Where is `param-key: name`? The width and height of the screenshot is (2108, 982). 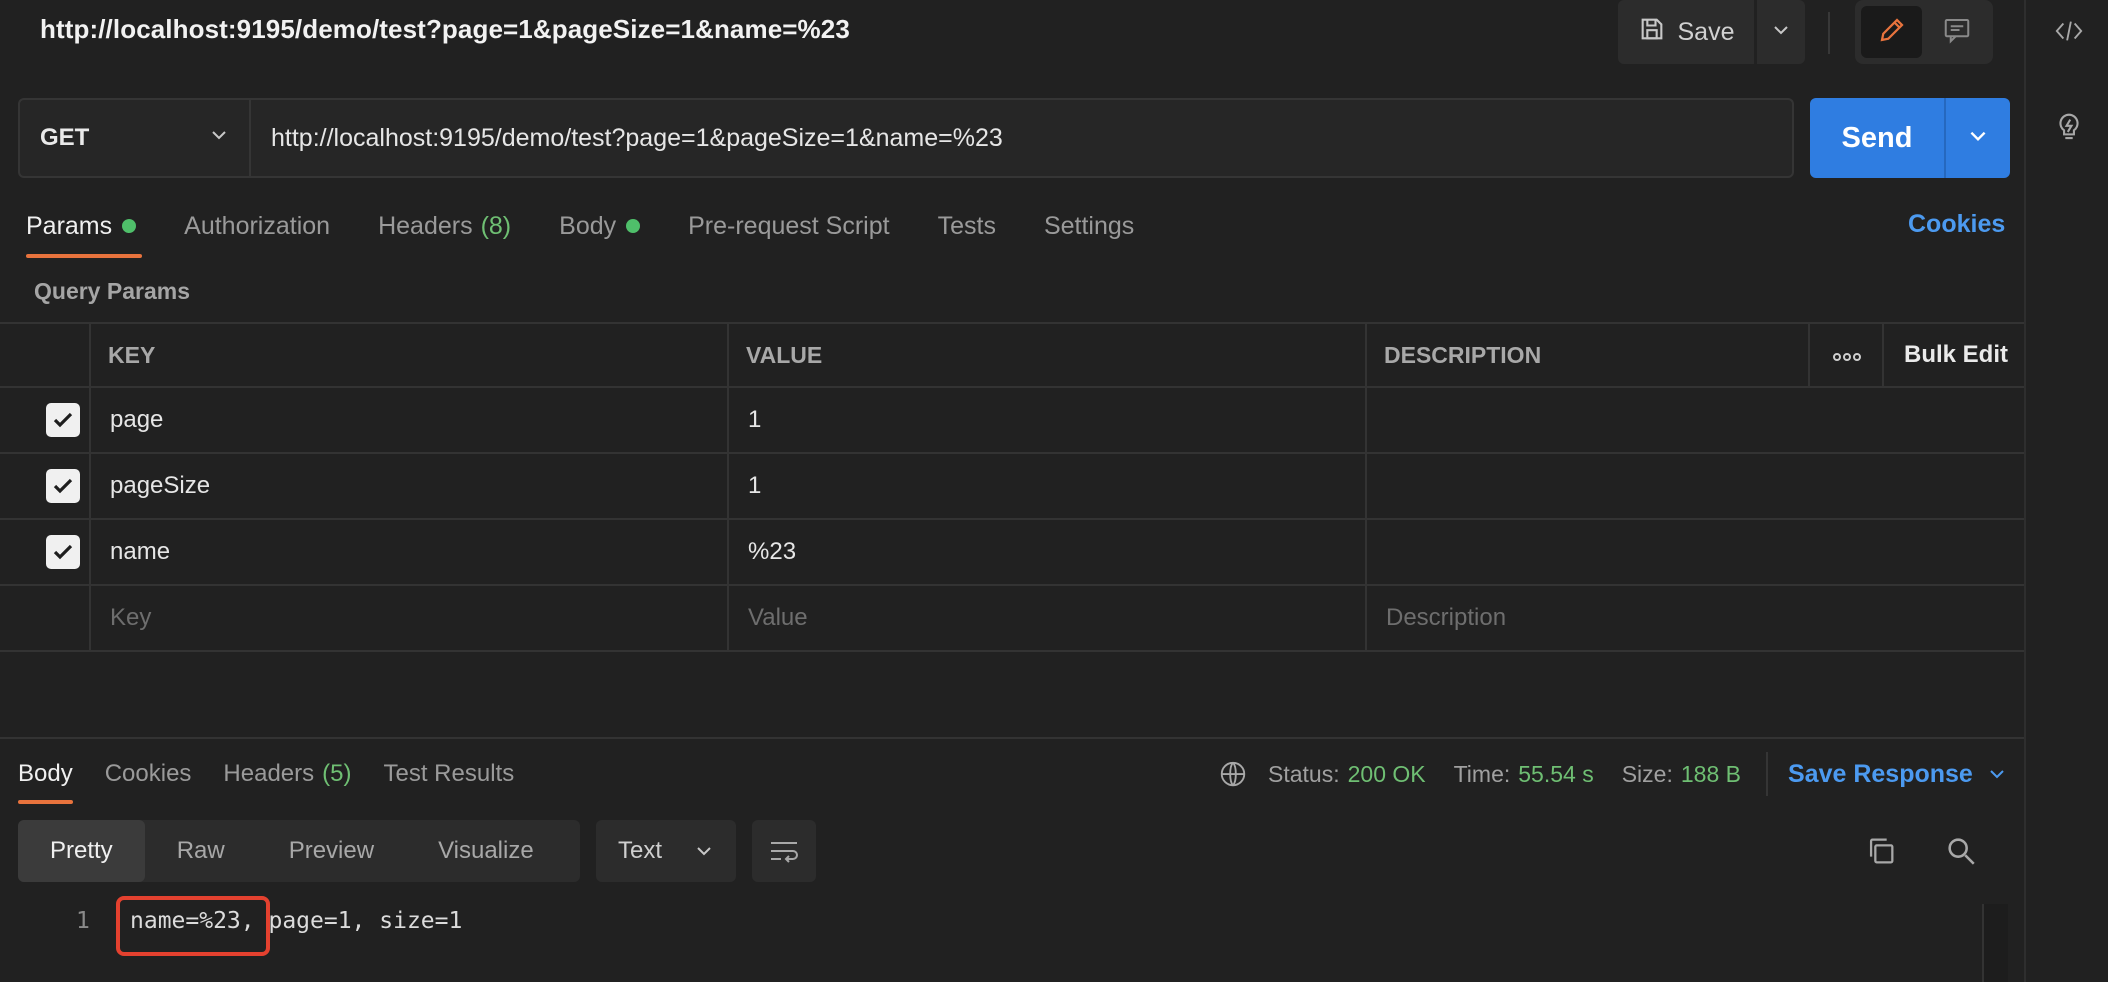 param-key: name is located at coordinates (140, 552).